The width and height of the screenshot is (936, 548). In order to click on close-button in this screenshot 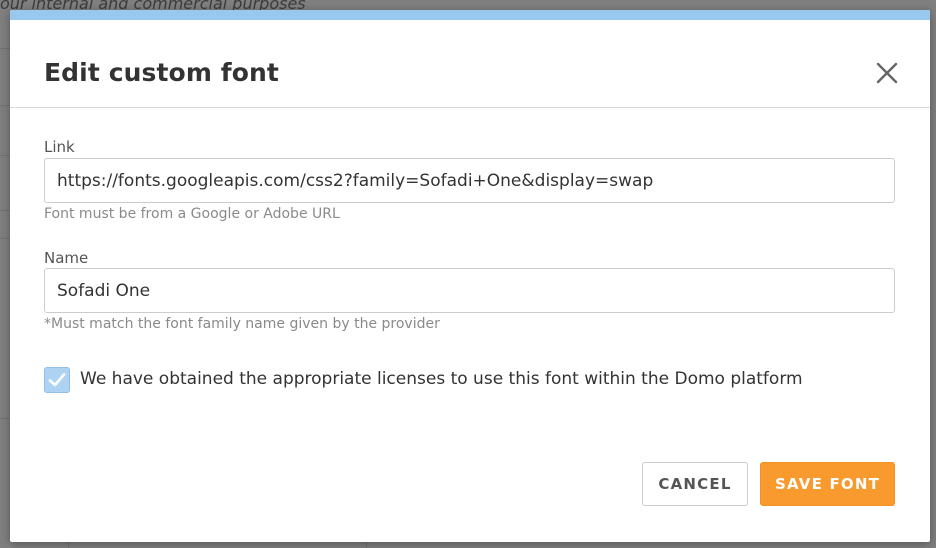, I will do `click(887, 73)`.